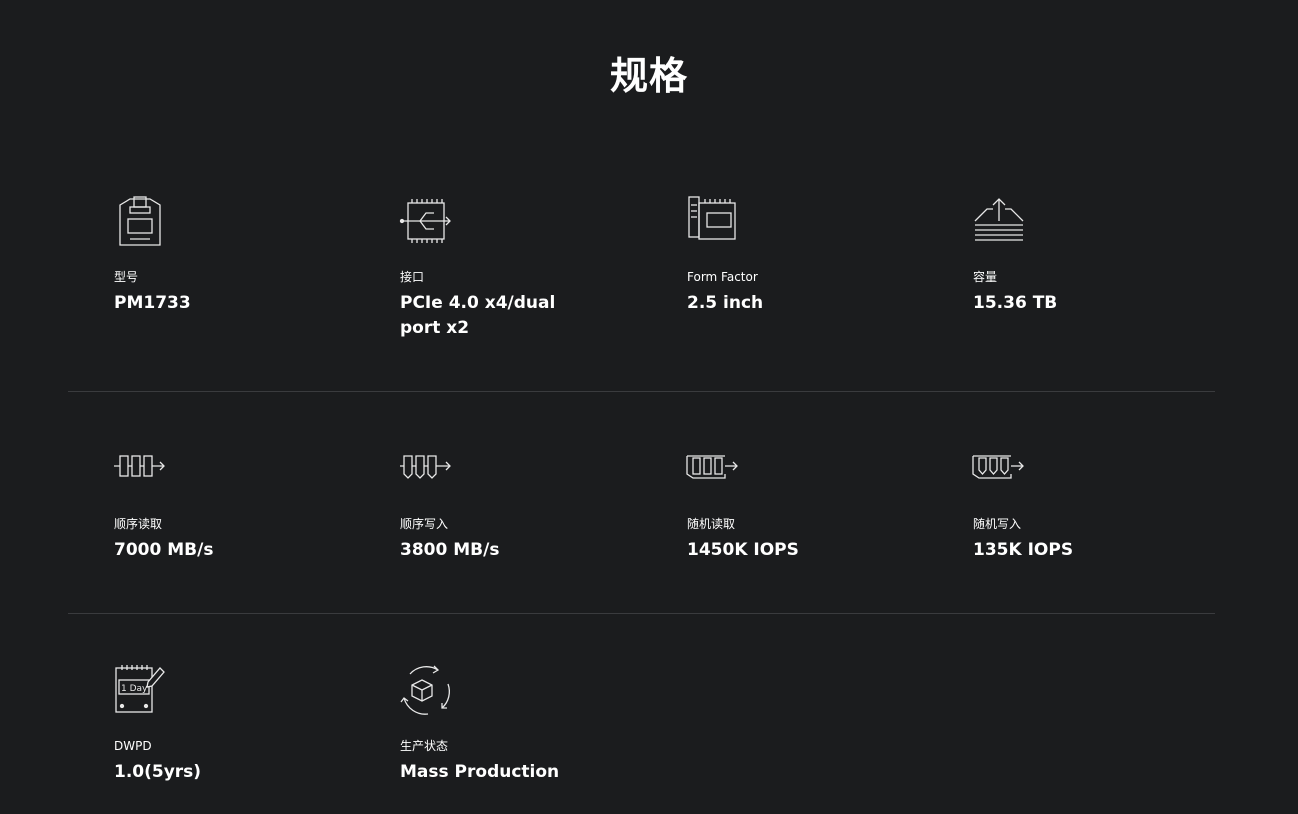  I want to click on spec-label: 生产状态, so click(424, 746).